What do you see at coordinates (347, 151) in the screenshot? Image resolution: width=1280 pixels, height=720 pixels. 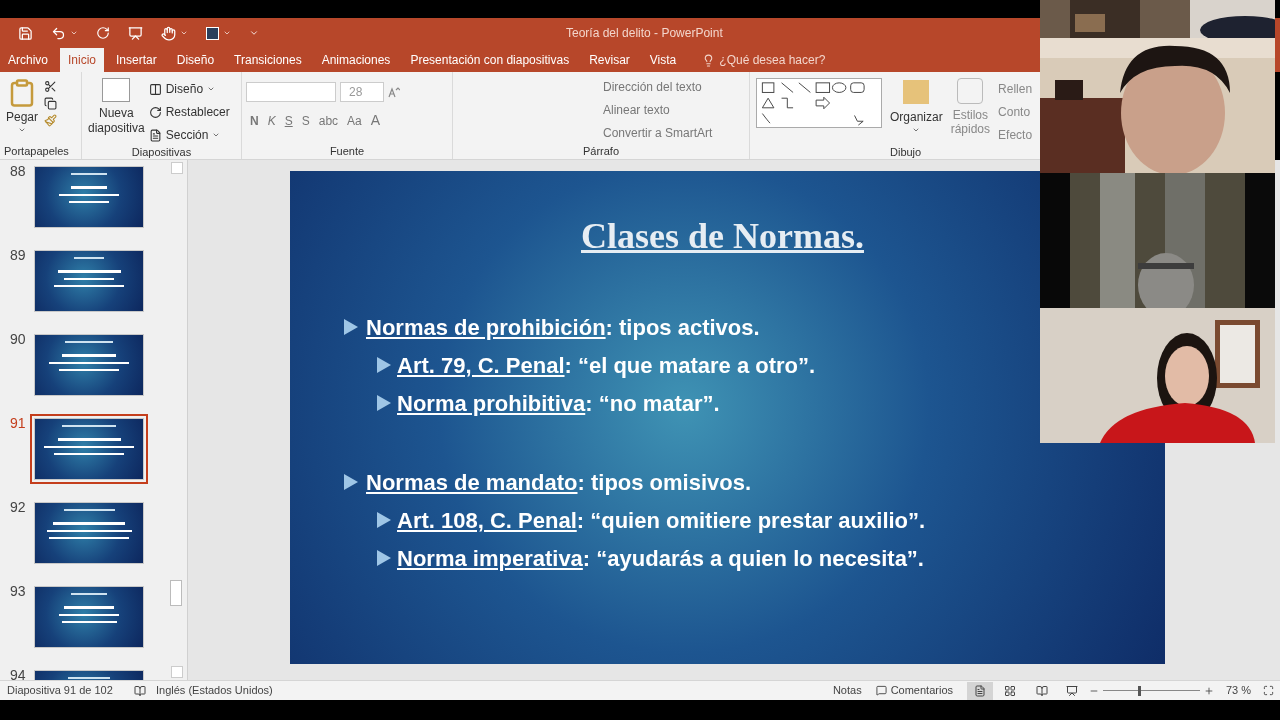 I see `group-label: Fuente` at bounding box center [347, 151].